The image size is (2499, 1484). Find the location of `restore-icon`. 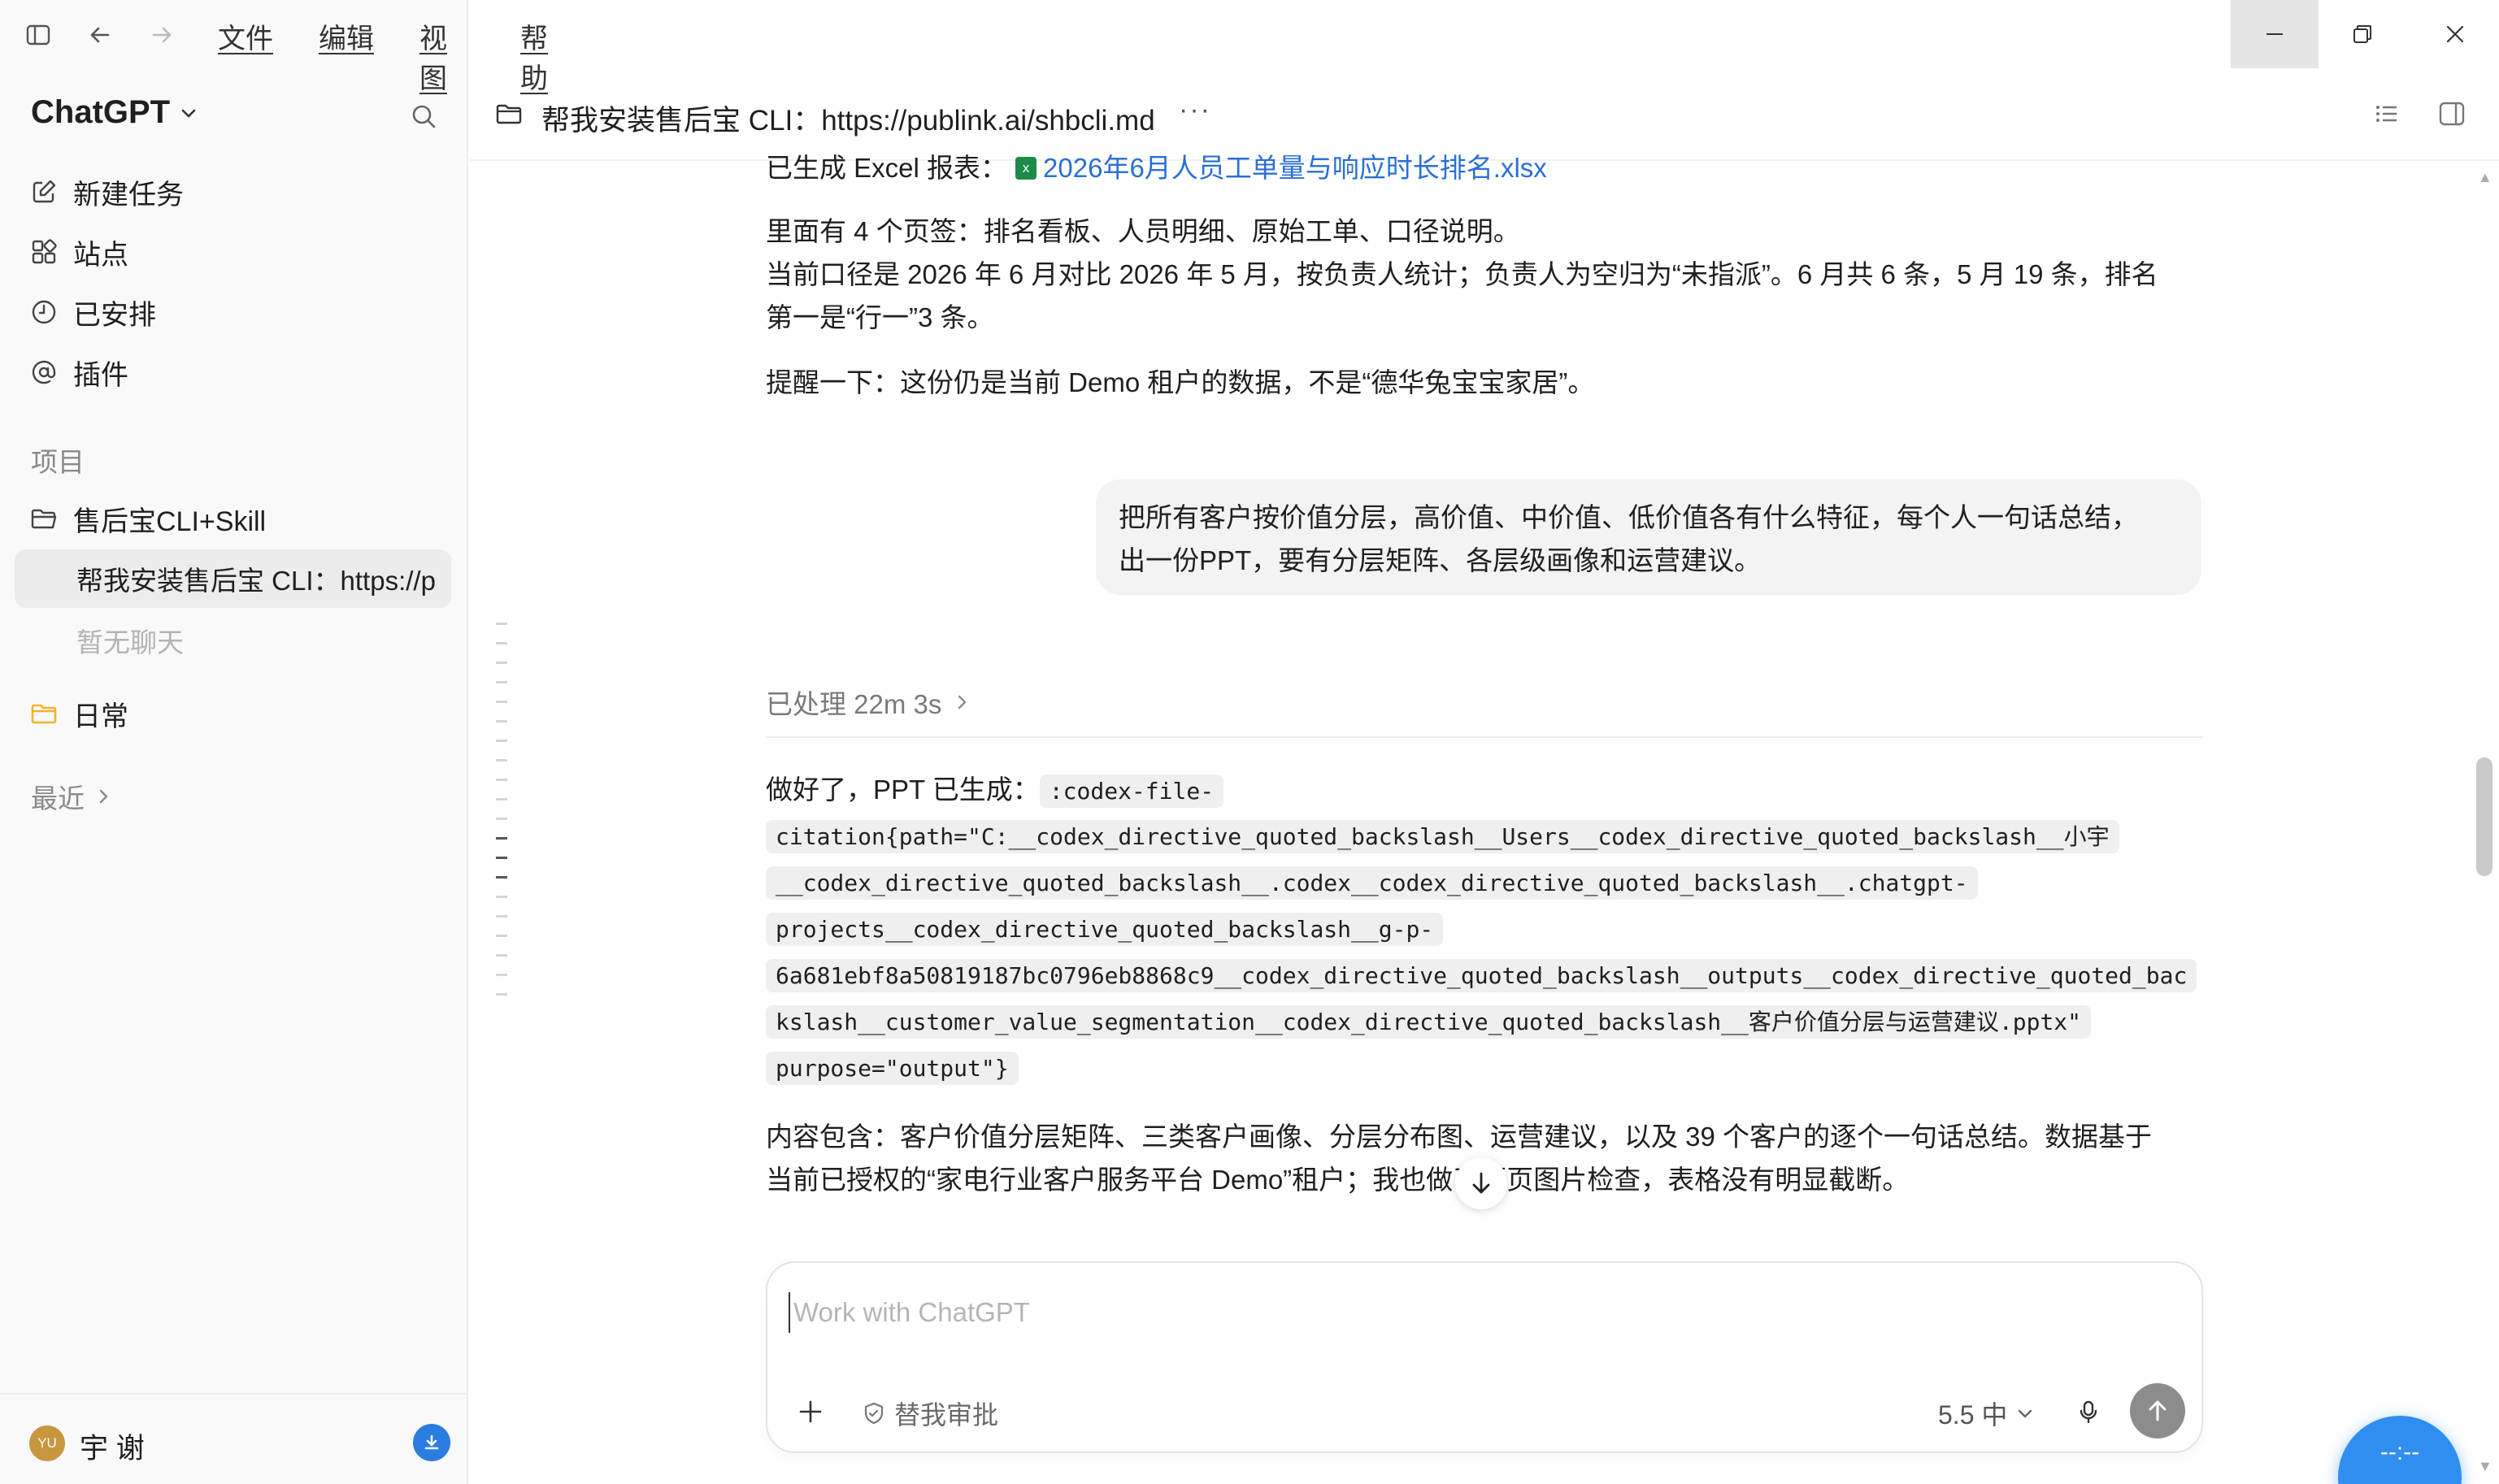

restore-icon is located at coordinates (2362, 34).